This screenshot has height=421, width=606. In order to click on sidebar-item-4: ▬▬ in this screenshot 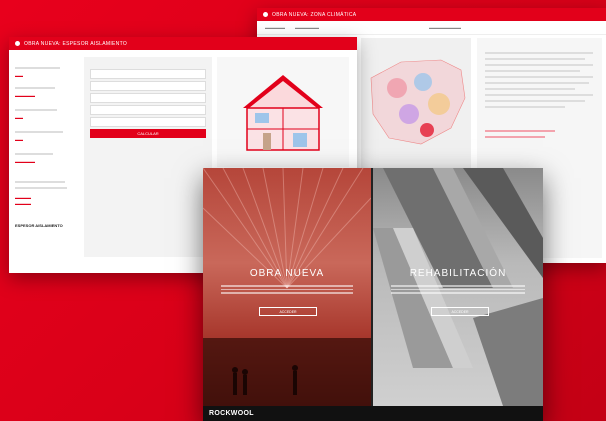, I will do `click(19, 139)`.